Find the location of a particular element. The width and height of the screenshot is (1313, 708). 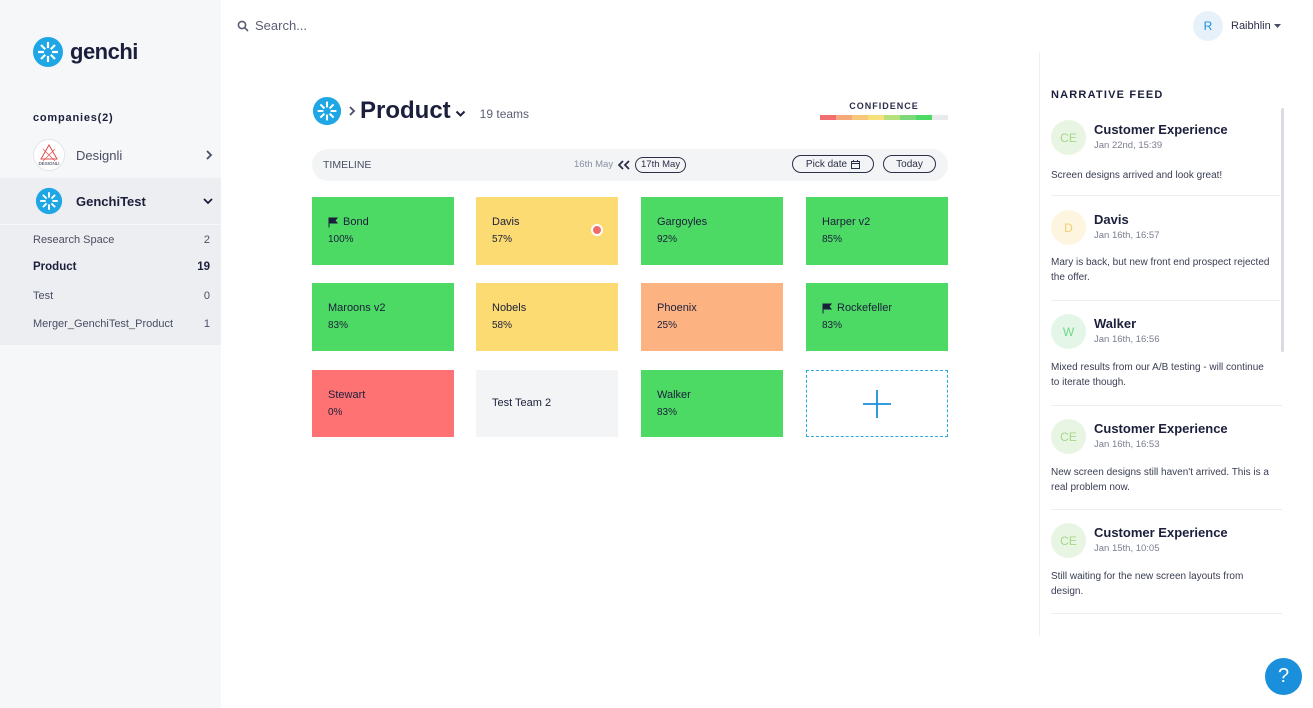

brand-name: genchi is located at coordinates (104, 51).